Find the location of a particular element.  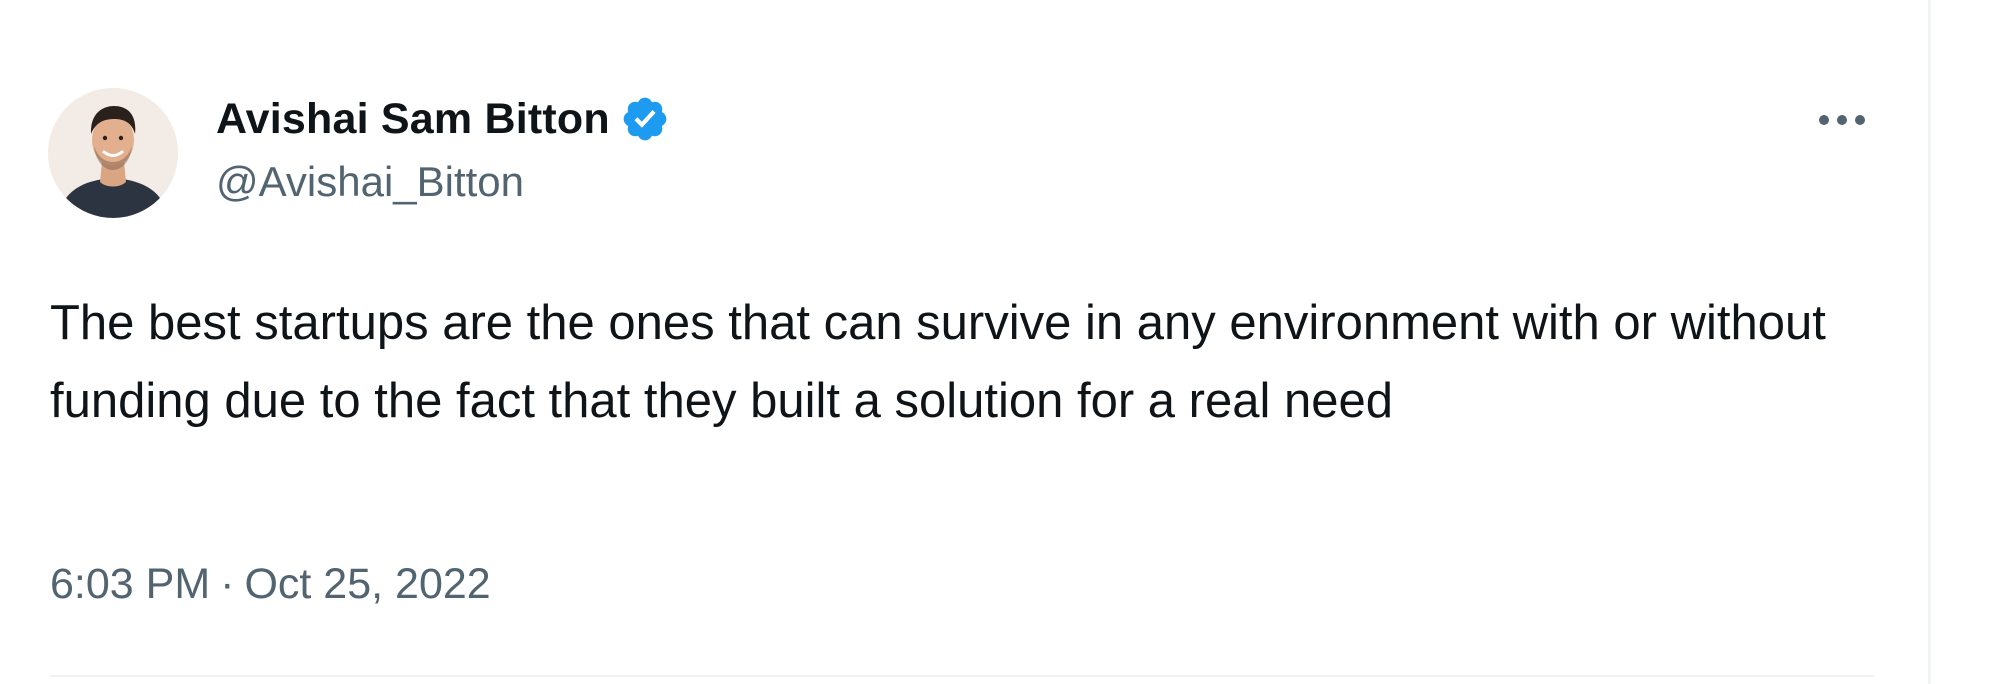

more-options-button is located at coordinates (1842, 120).